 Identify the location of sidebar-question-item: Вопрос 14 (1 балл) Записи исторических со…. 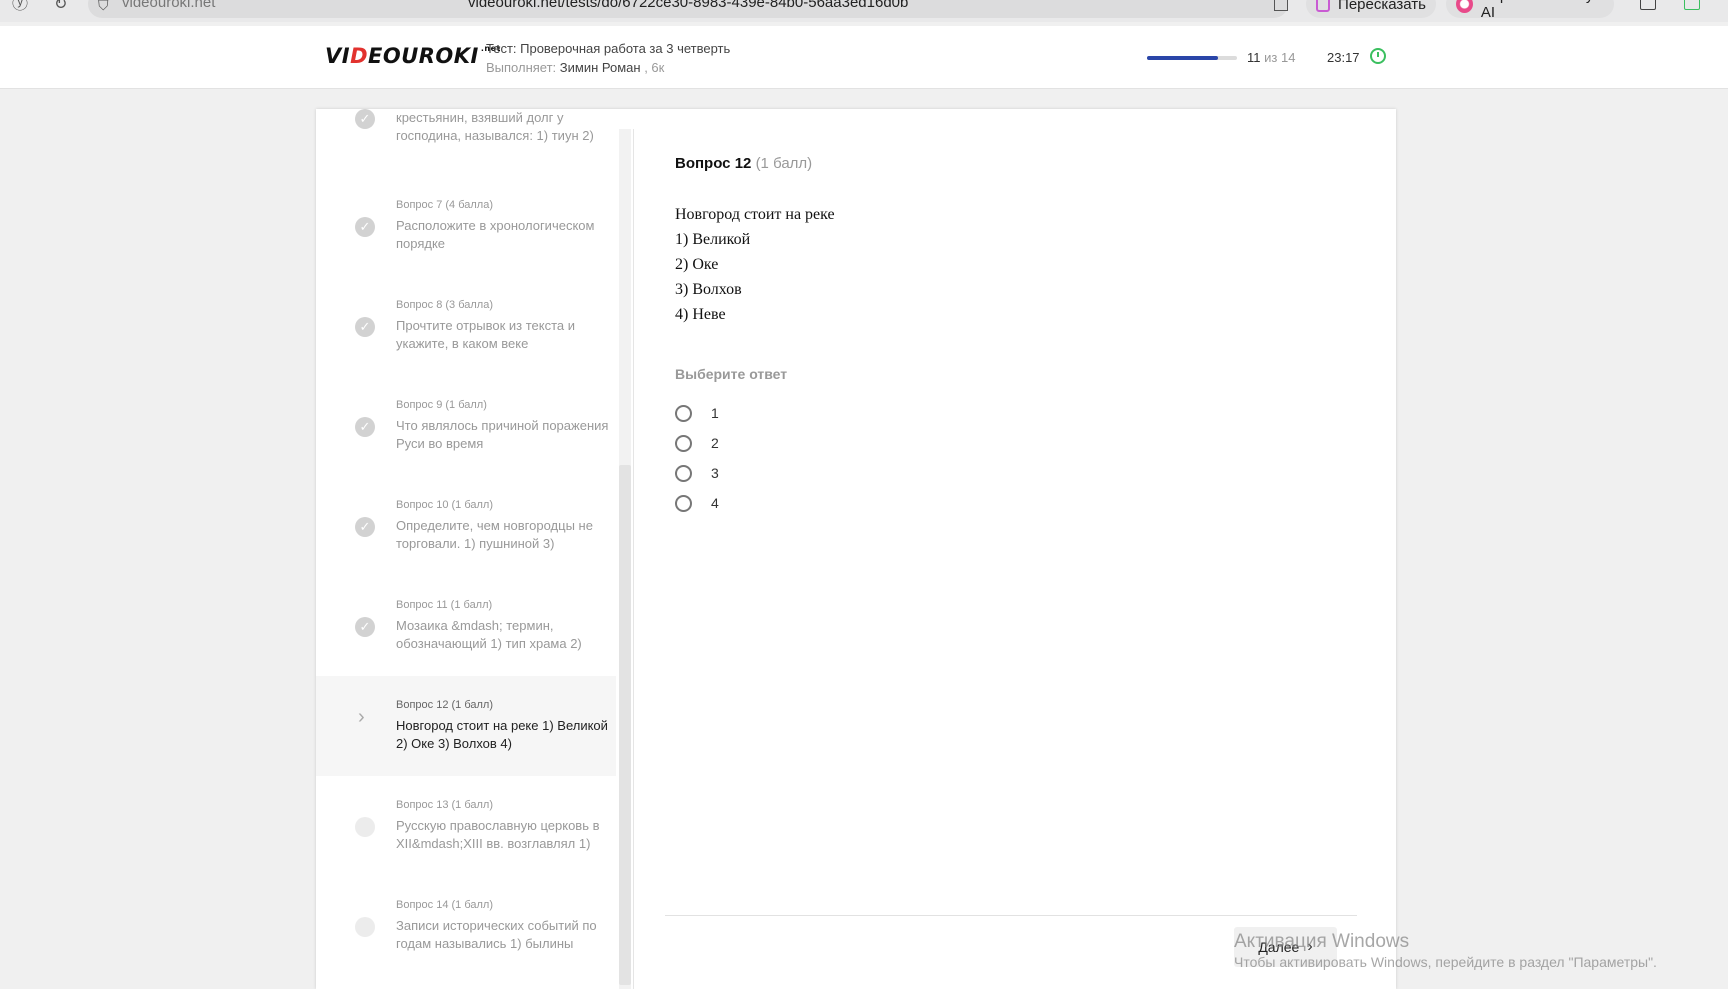
(466, 926).